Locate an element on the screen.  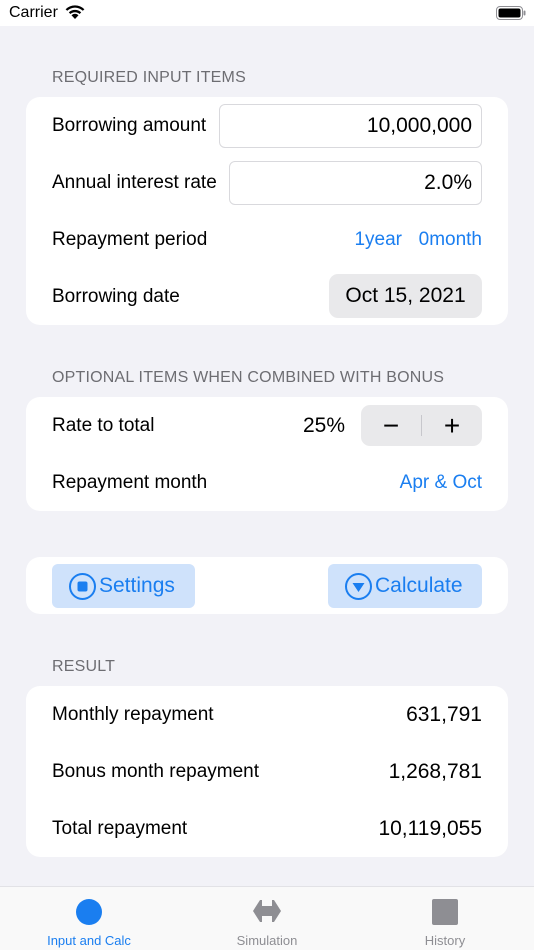
borrowing-amount-row: Borrowing amount 10,000,000 is located at coordinates (267, 125).